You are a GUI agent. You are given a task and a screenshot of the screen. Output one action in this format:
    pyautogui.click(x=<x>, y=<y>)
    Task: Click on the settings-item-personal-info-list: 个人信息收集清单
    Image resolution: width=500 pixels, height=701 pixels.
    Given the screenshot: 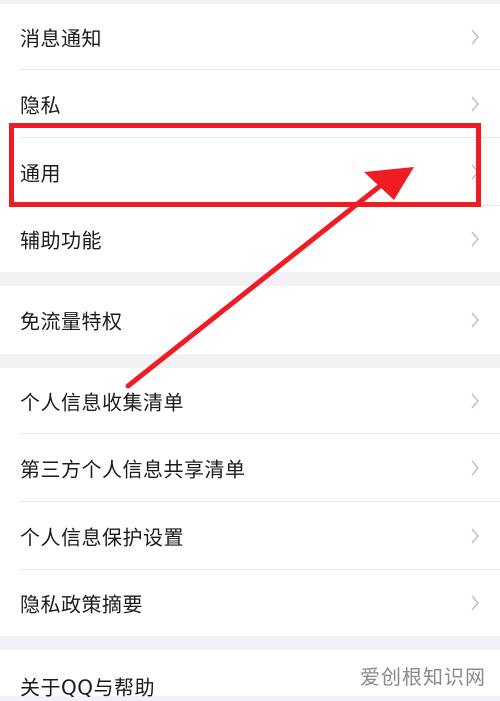 What is the action you would take?
    pyautogui.click(x=250, y=401)
    